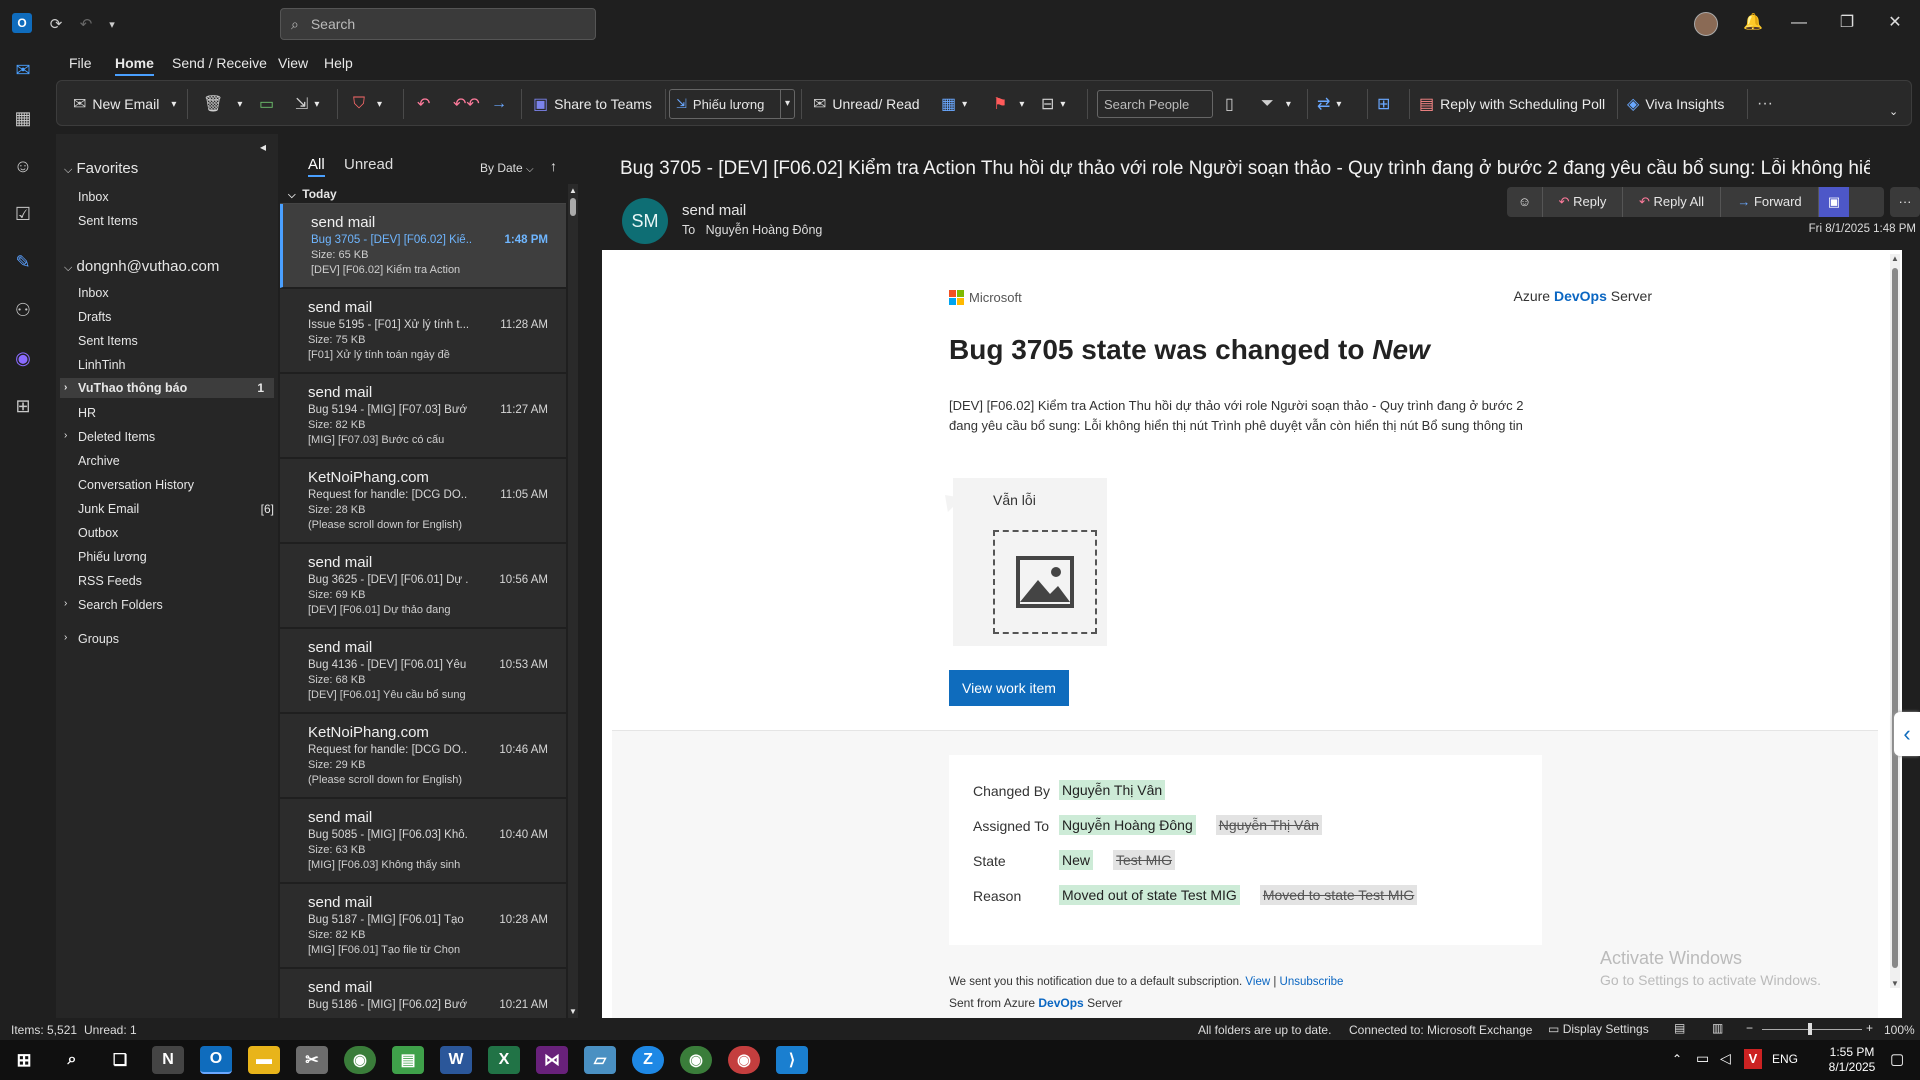 The image size is (1920, 1080). What do you see at coordinates (592, 104) in the screenshot?
I see `share-to-teams-button: ▣ Share to Teams` at bounding box center [592, 104].